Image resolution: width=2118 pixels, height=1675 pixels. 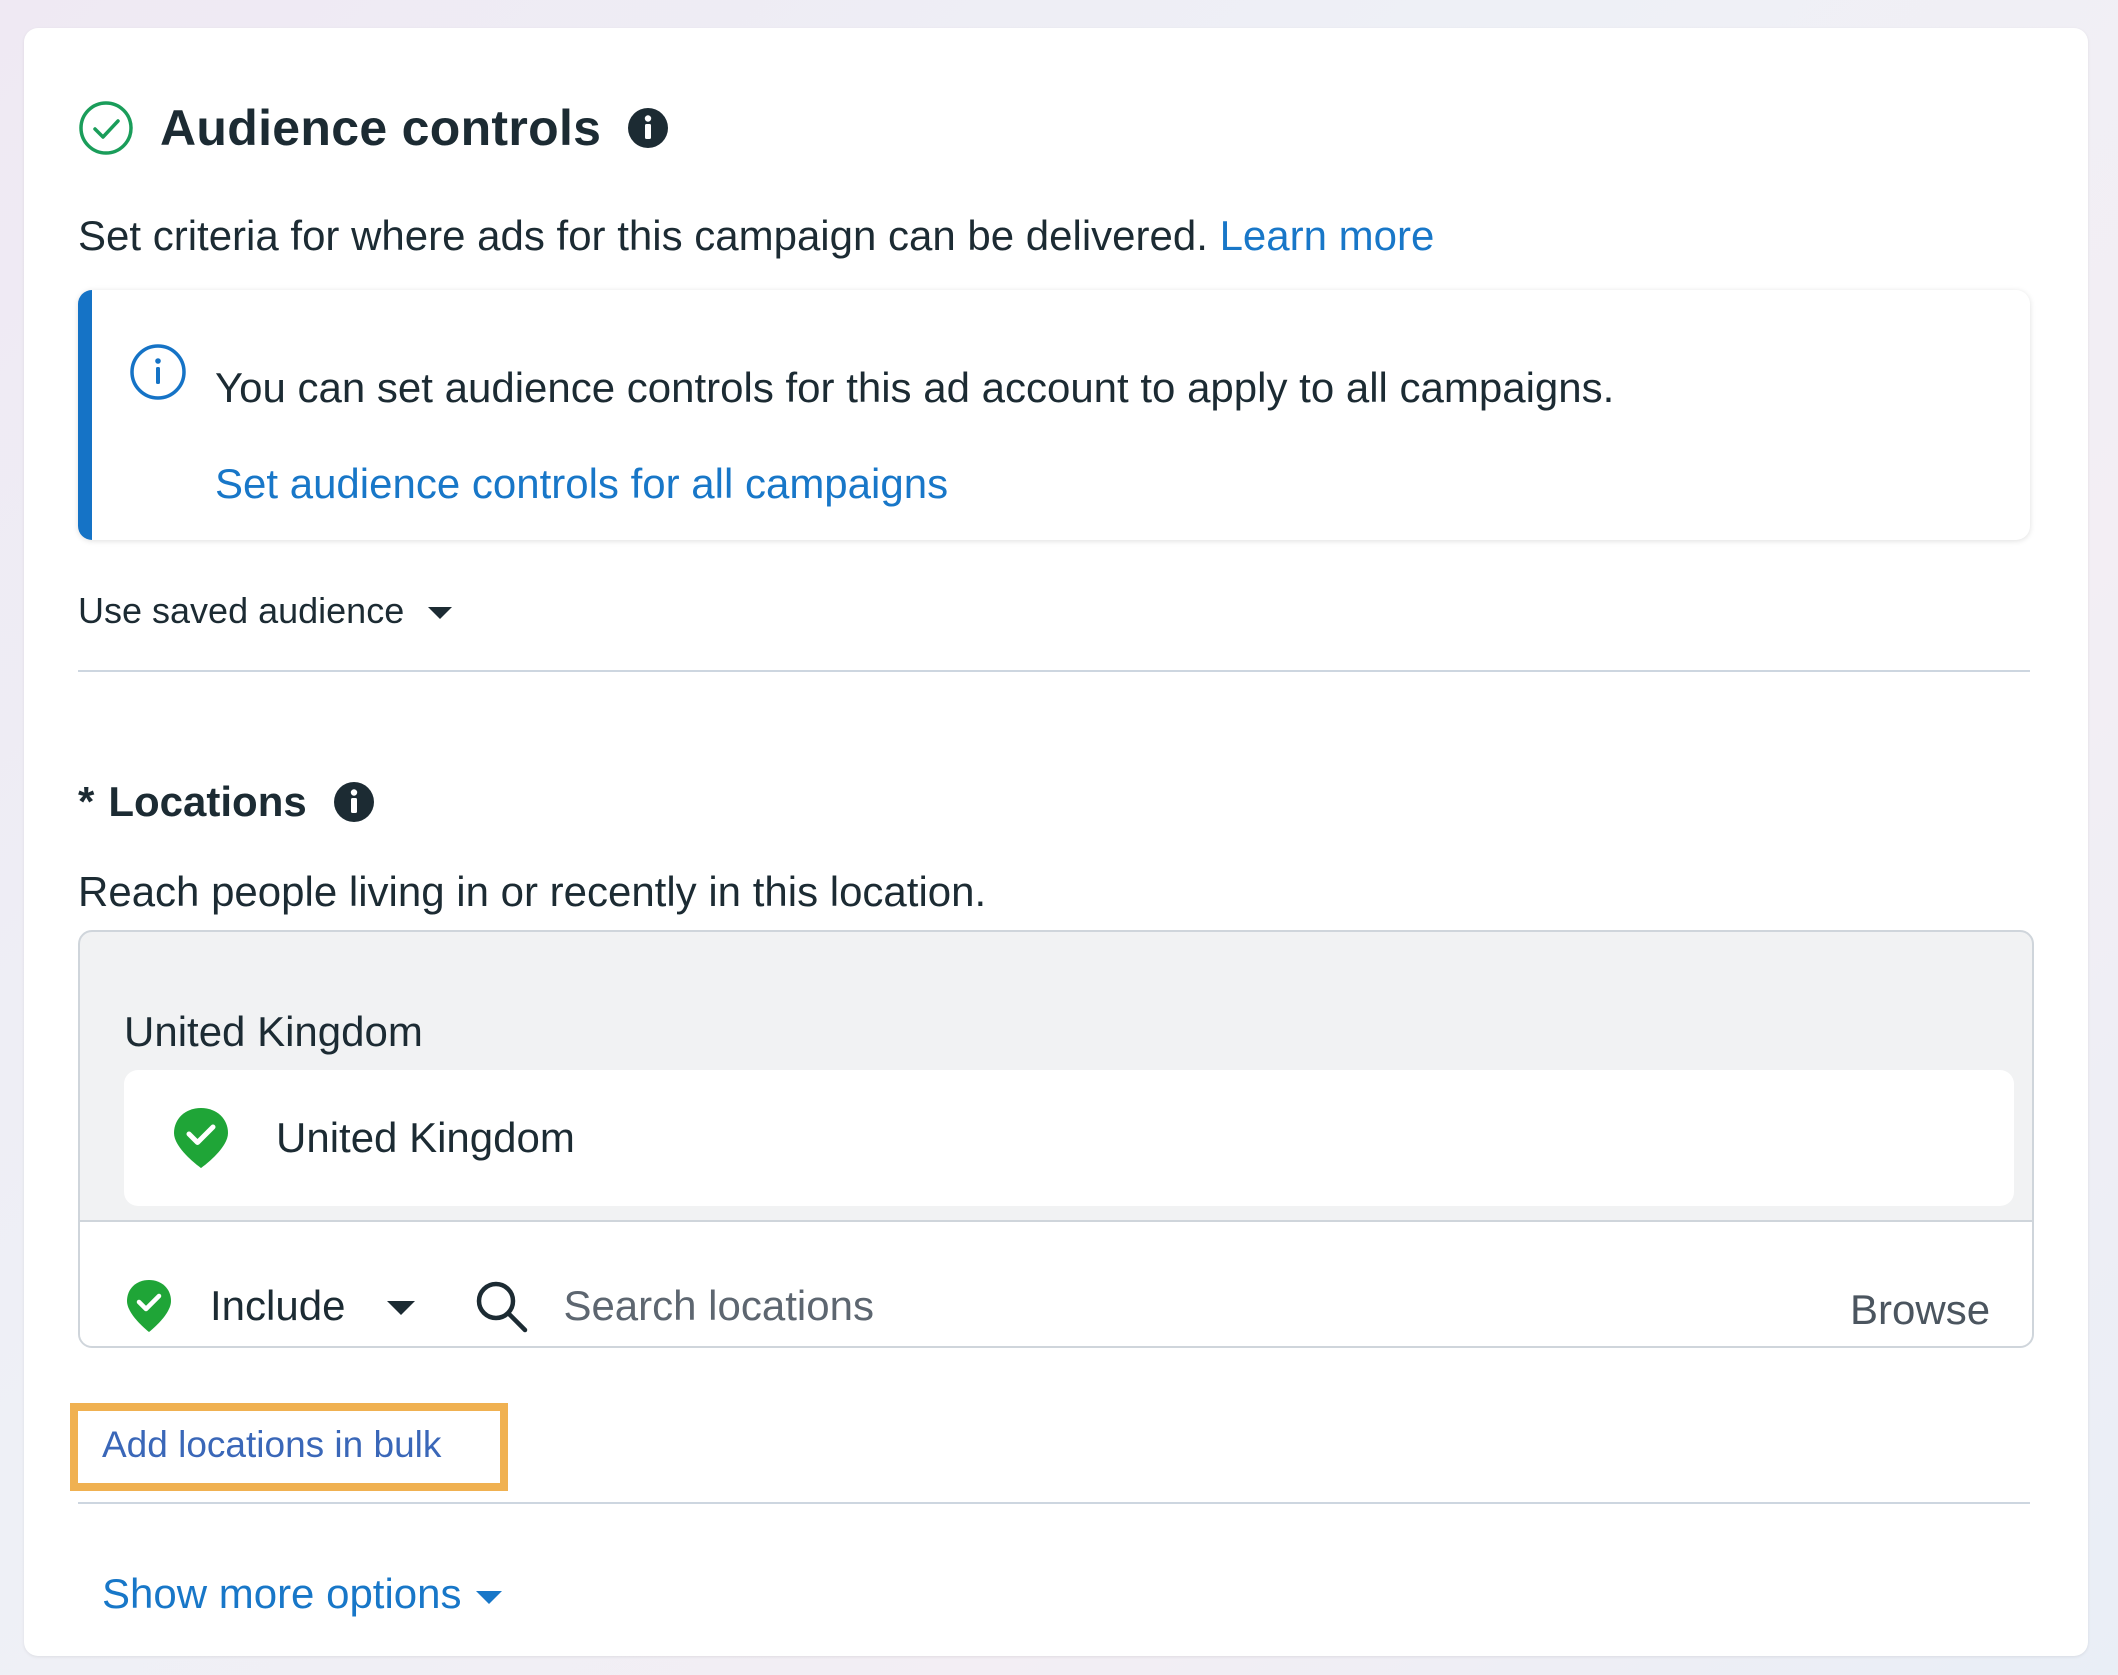 What do you see at coordinates (273, 1031) in the screenshot?
I see `location-group-title: United Kingdom` at bounding box center [273, 1031].